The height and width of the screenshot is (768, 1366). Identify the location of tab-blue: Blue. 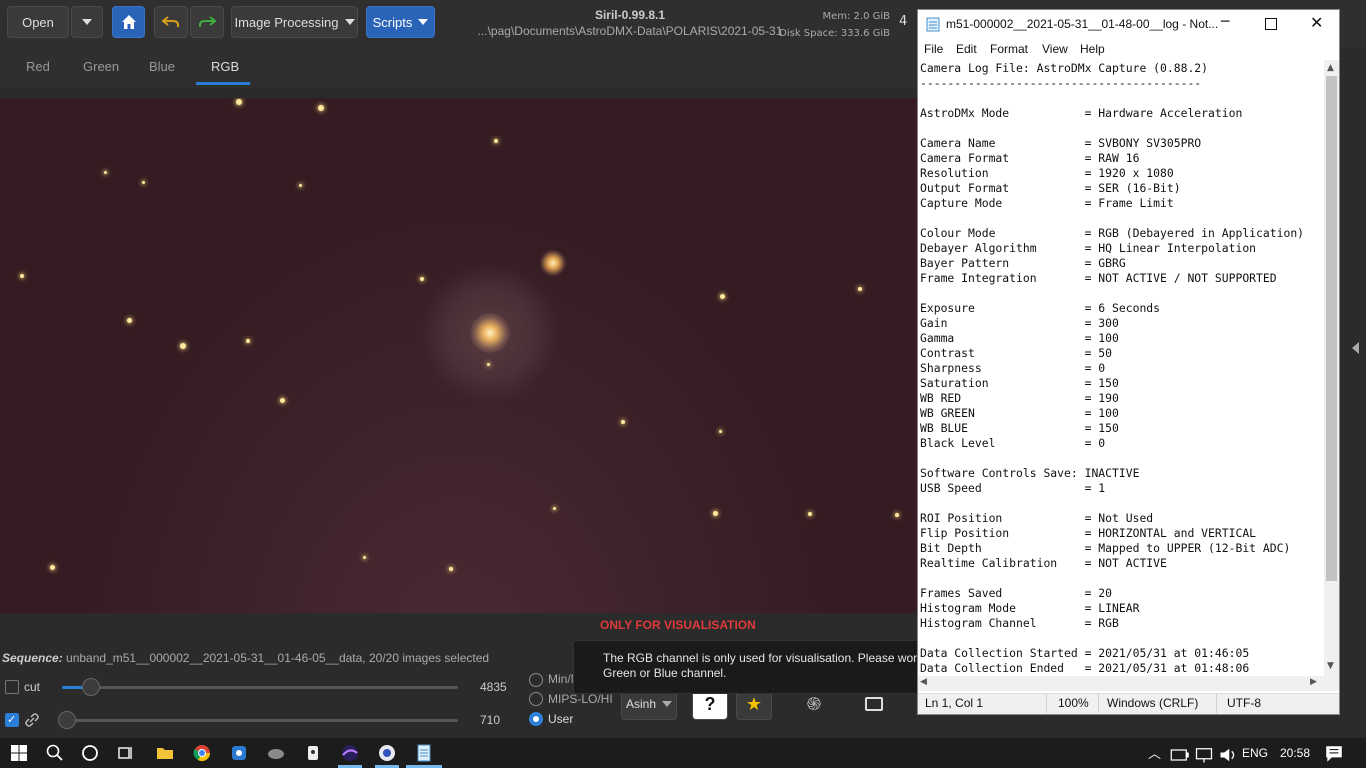
(162, 66).